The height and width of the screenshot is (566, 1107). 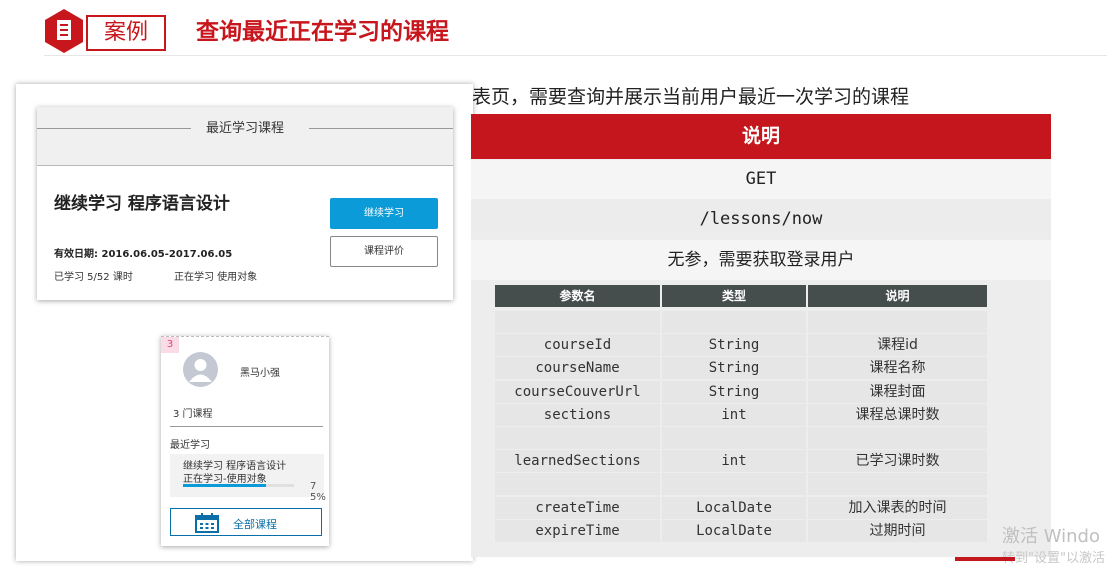 I want to click on table-cell: 加入课表的时间, so click(x=897, y=507).